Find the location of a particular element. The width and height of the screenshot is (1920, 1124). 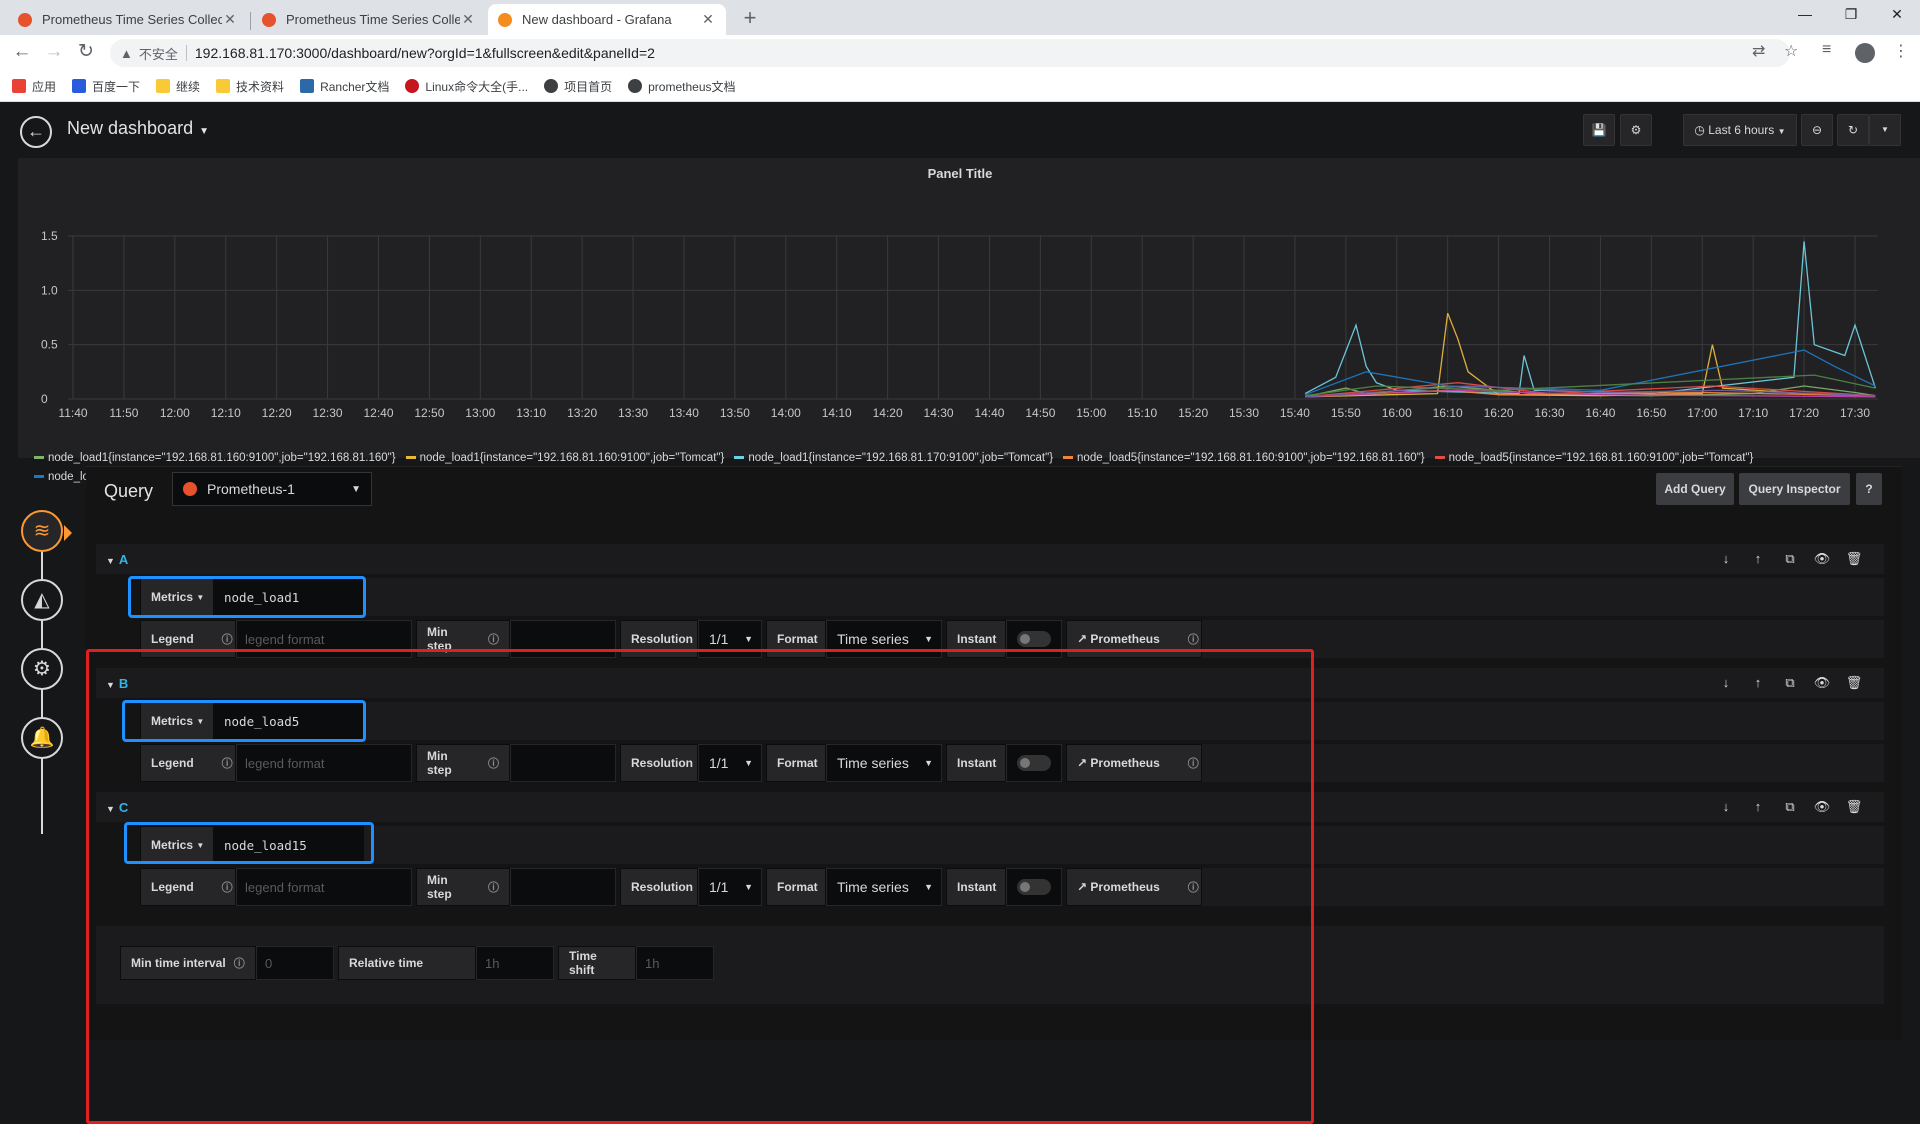

close-window-icon: ✕ is located at coordinates (1897, 15).